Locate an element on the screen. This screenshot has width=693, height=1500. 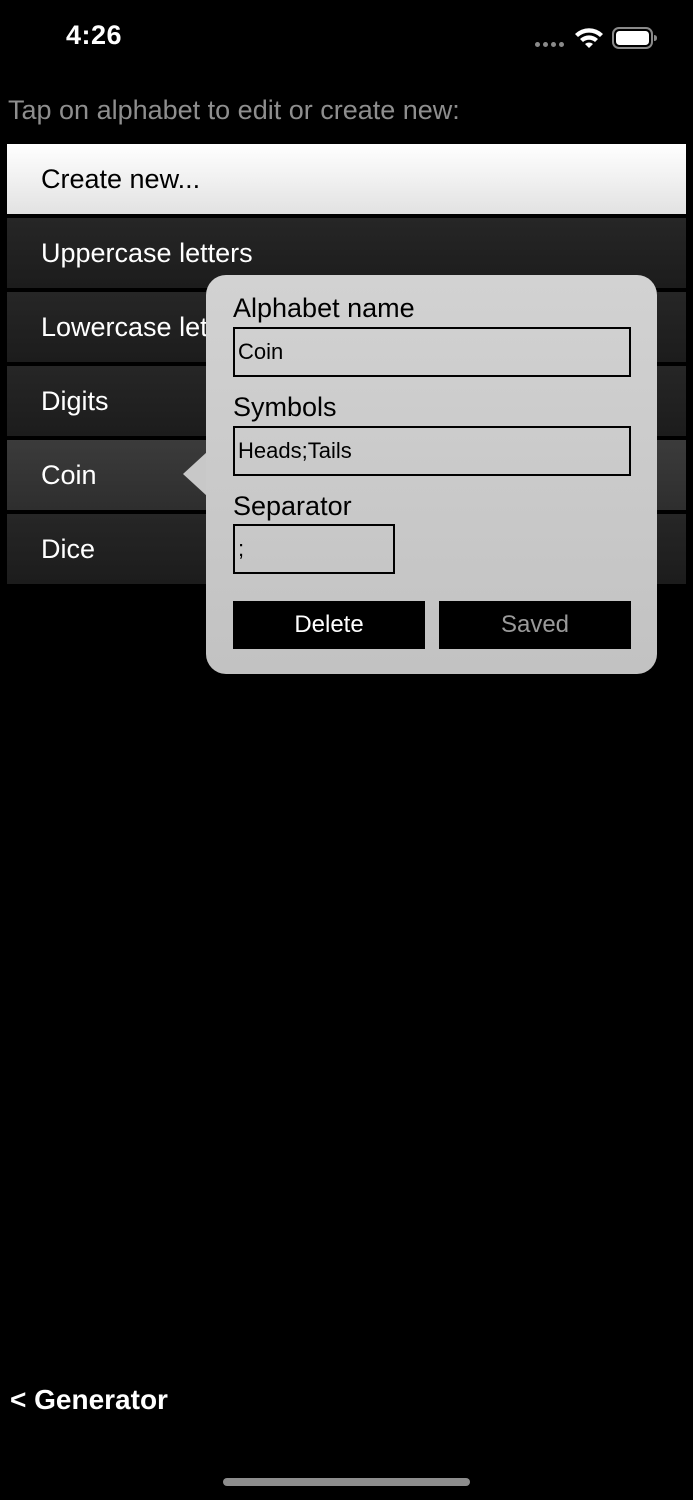
battery-icon is located at coordinates (634, 38).